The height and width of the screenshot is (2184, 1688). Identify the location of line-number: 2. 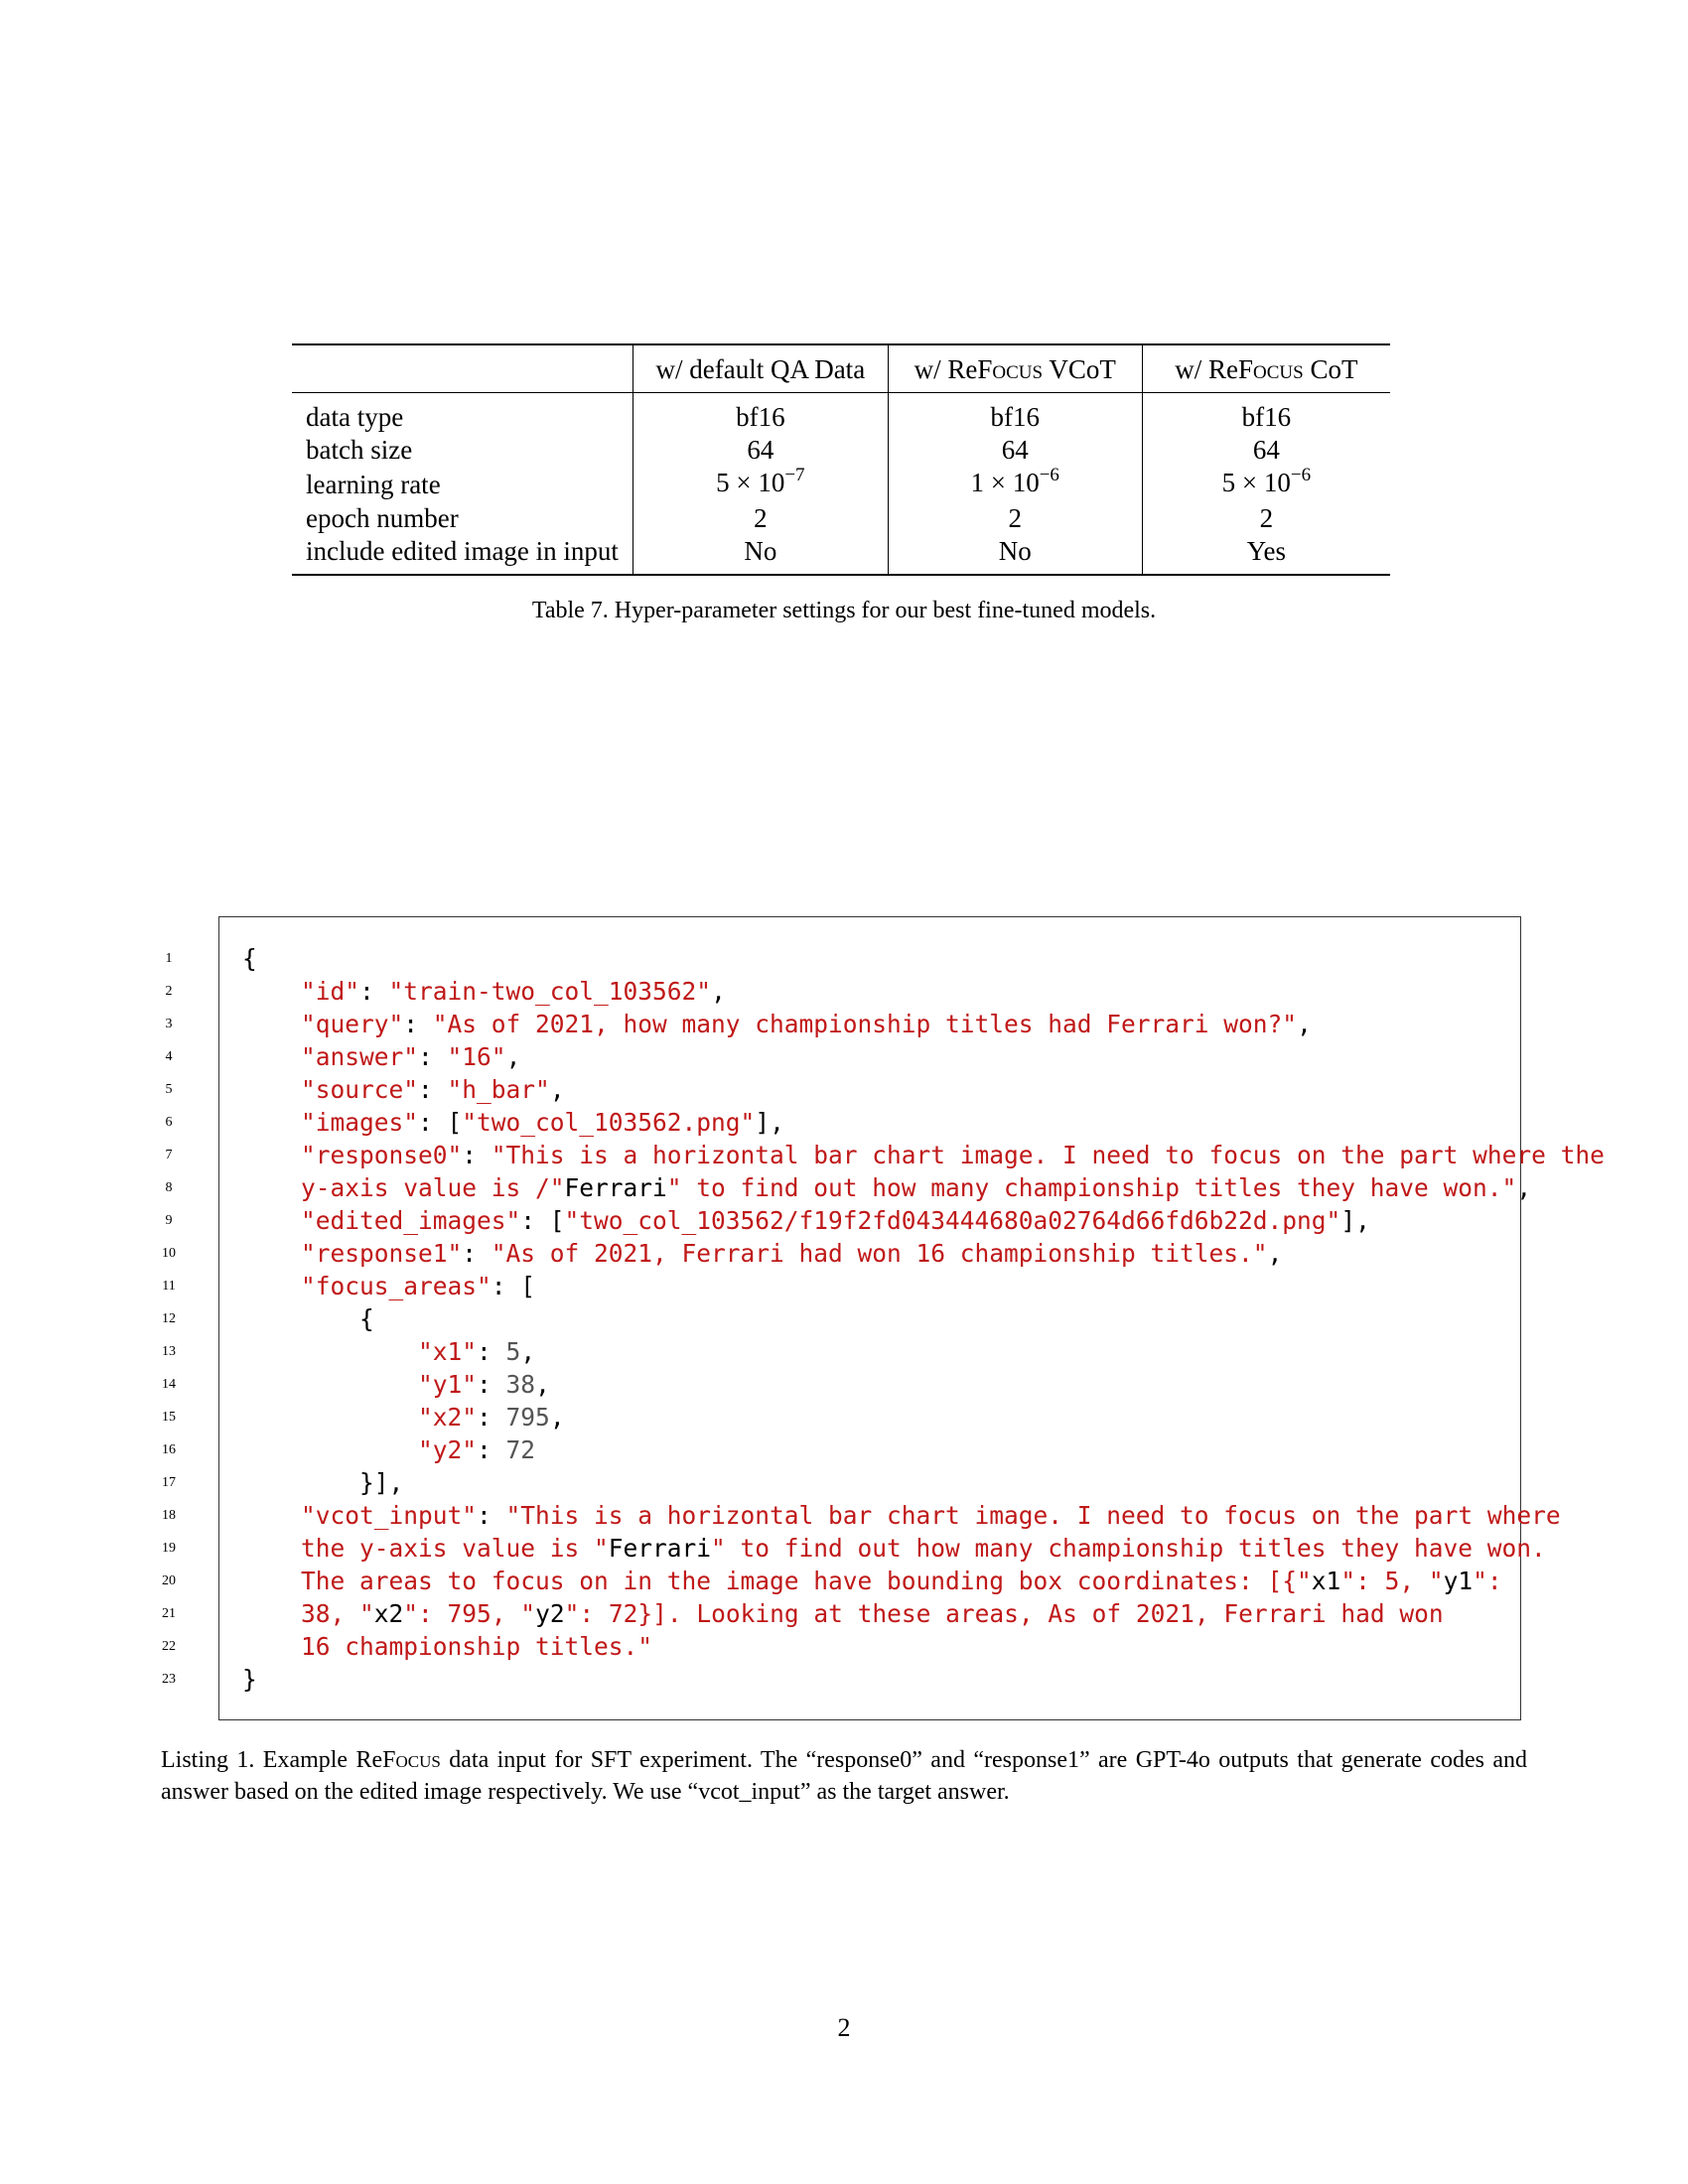
(169, 991).